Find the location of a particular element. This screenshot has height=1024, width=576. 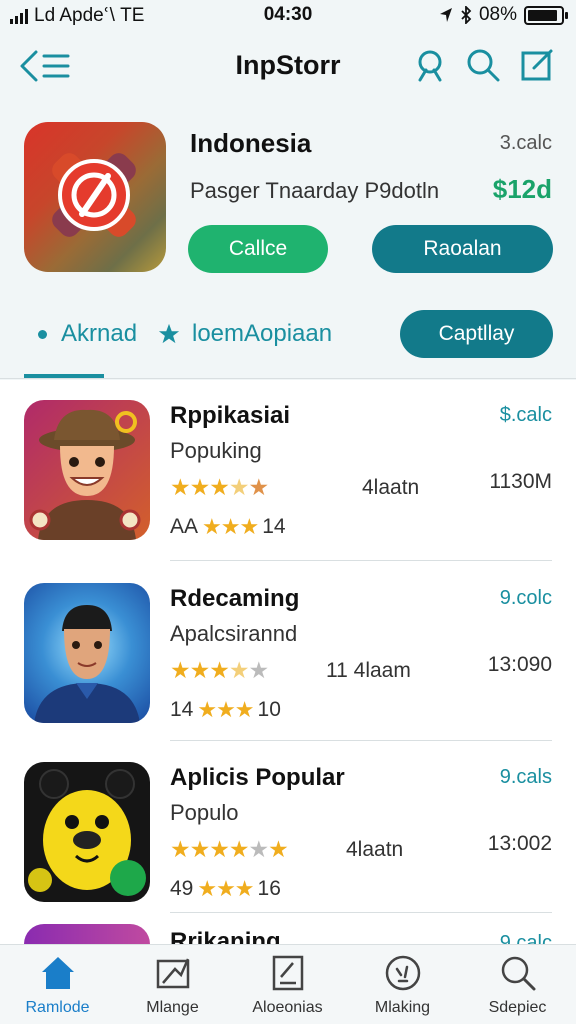

rating-count: 49 is located at coordinates (182, 888).